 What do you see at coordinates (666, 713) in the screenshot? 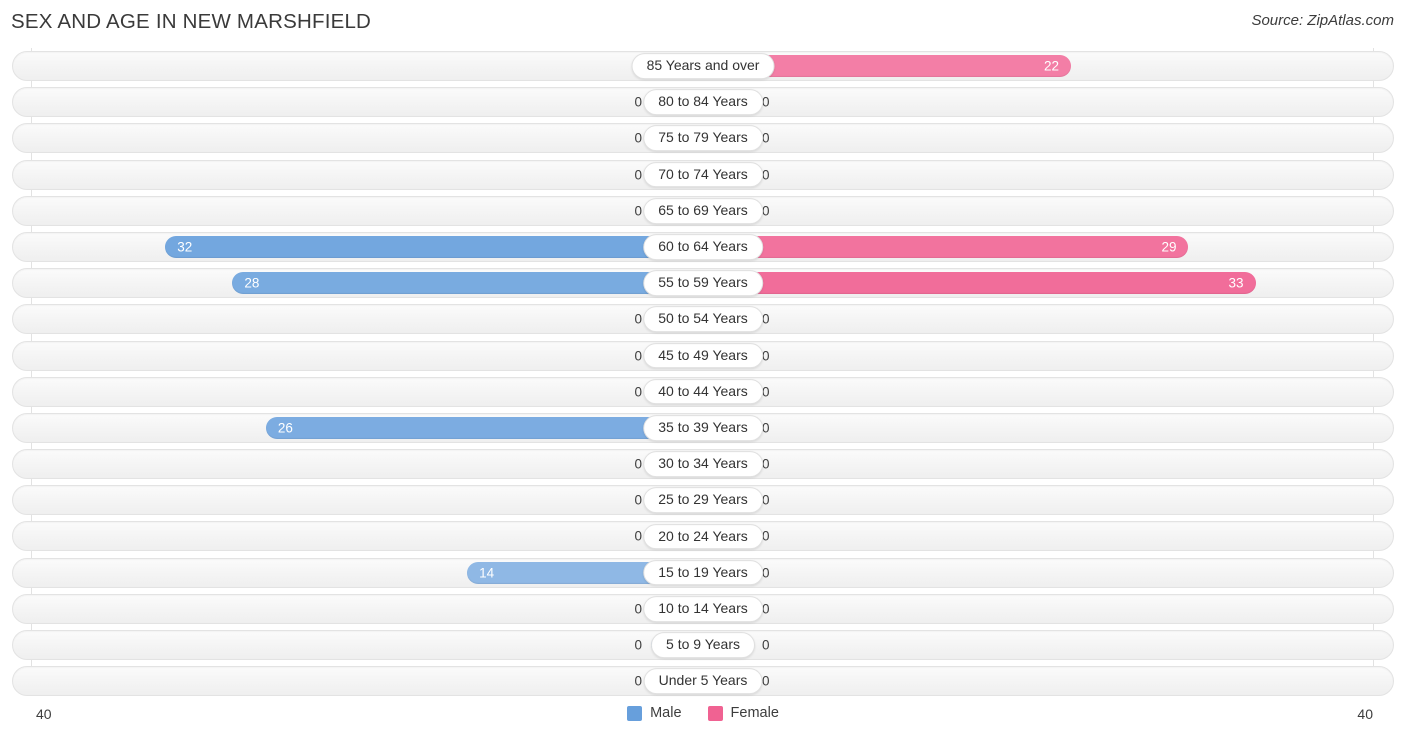
I see `legend-label-male: Male` at bounding box center [666, 713].